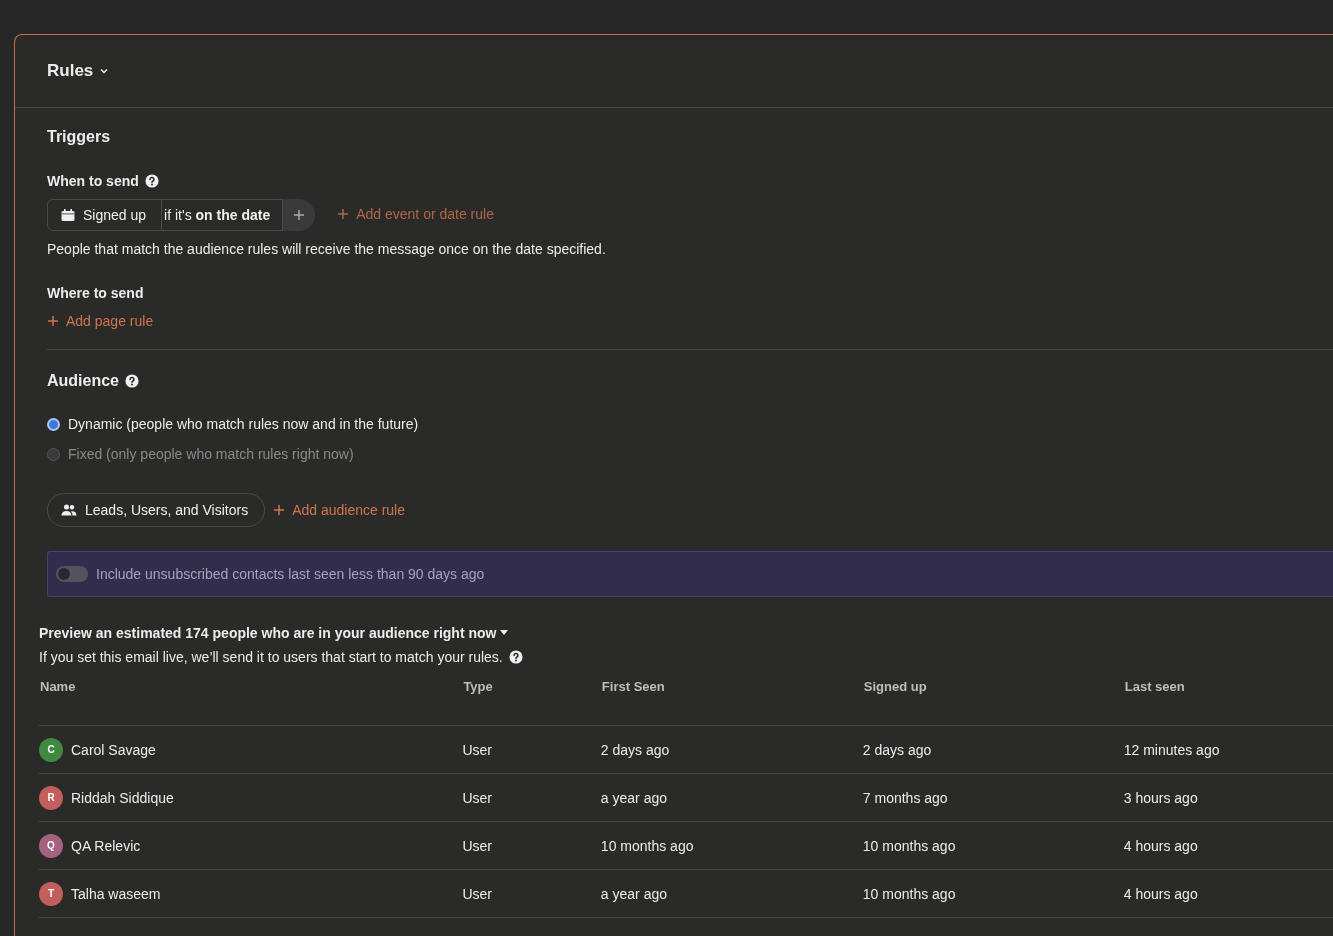 The height and width of the screenshot is (936, 1333). Describe the element at coordinates (504, 633) in the screenshot. I see `caret-down-icon` at that location.